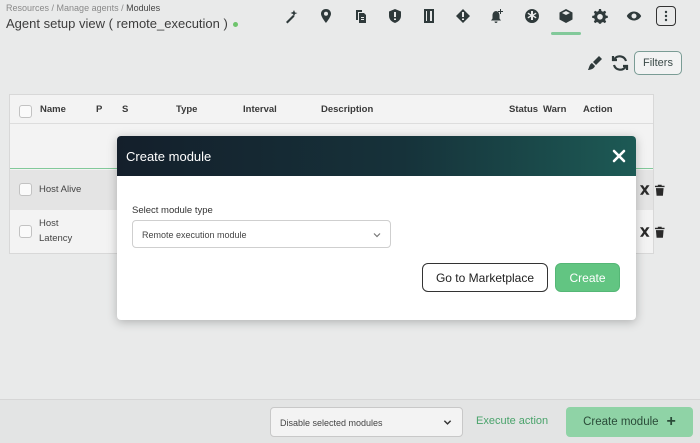 This screenshot has height=443, width=700. I want to click on go-to-marketplace-button: Go to Marketplace, so click(485, 277).